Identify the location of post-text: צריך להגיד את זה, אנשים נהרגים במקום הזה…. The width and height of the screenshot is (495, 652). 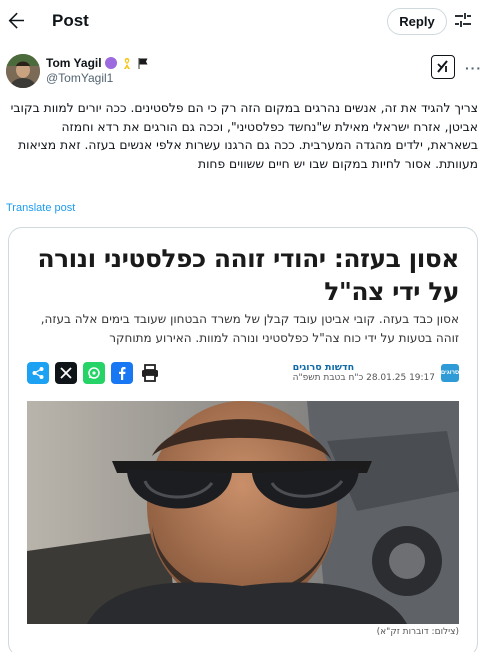
(244, 136).